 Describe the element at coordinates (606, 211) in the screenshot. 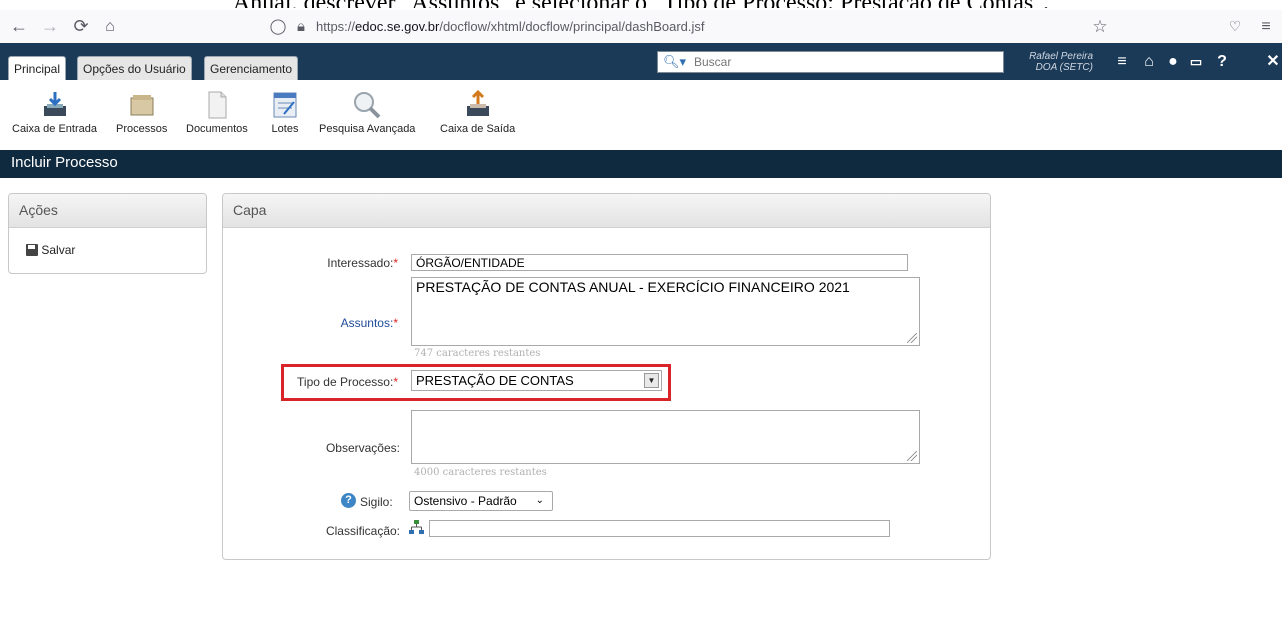

I see `capa-header: Capa` at that location.